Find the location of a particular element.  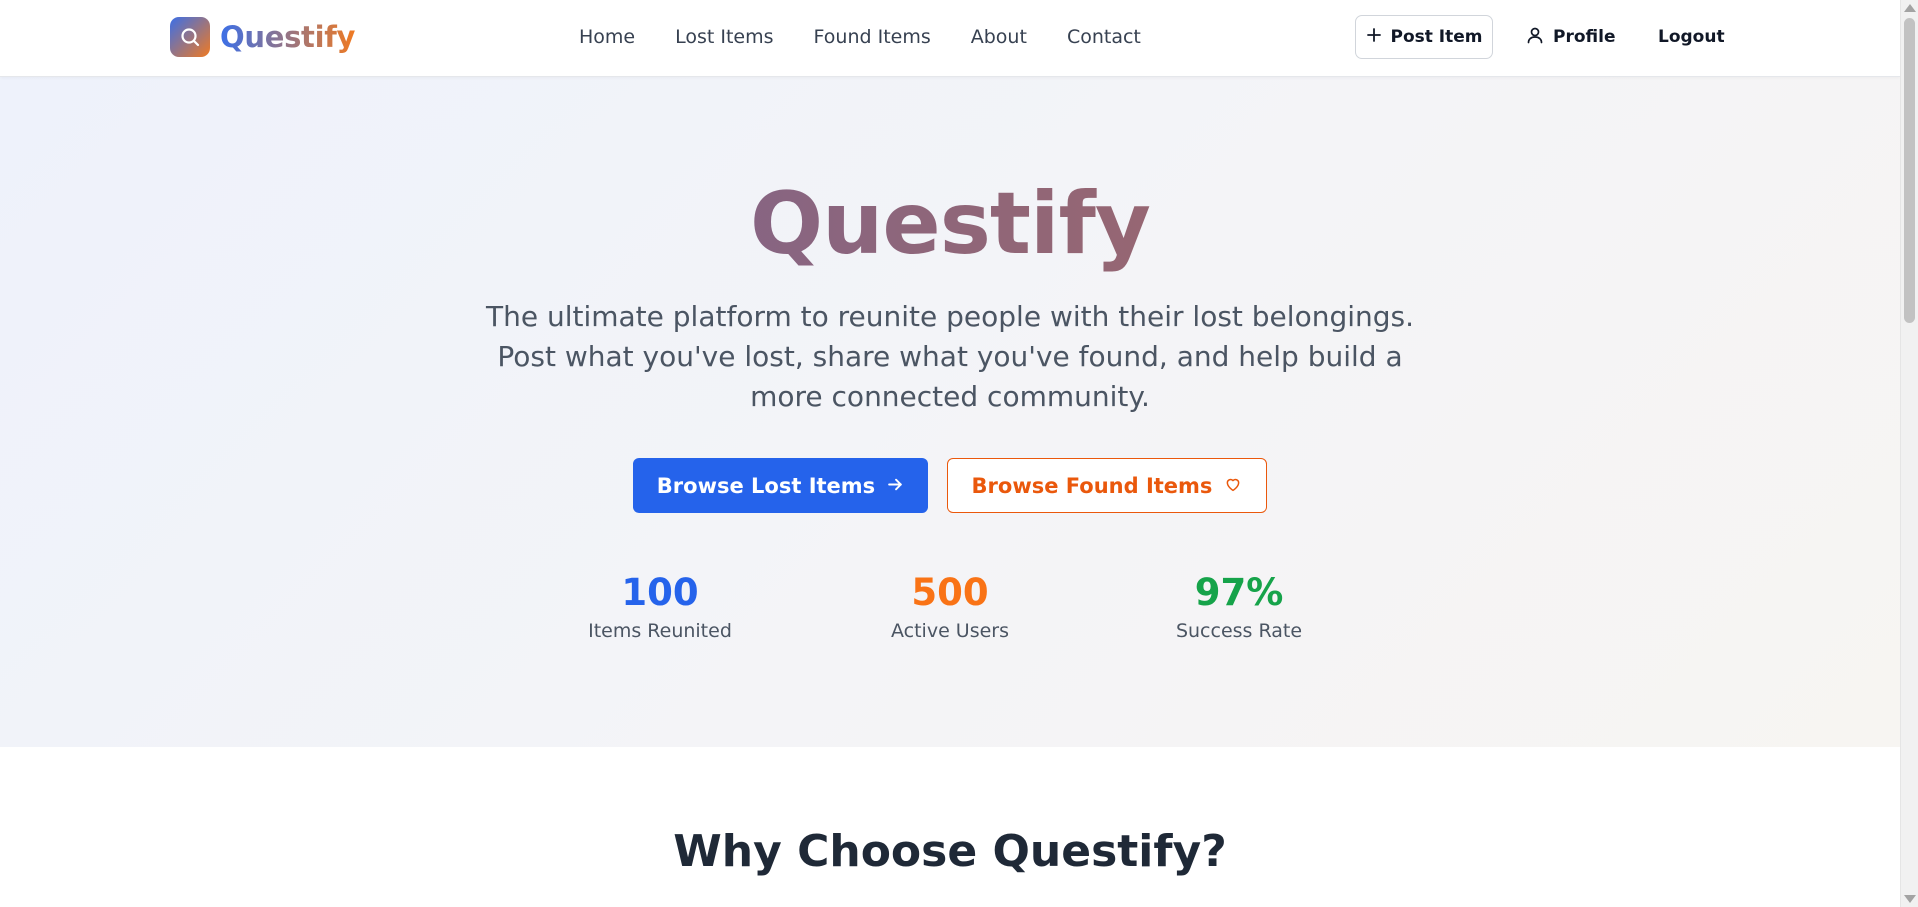

post-item-label: Post Item is located at coordinates (1436, 37).